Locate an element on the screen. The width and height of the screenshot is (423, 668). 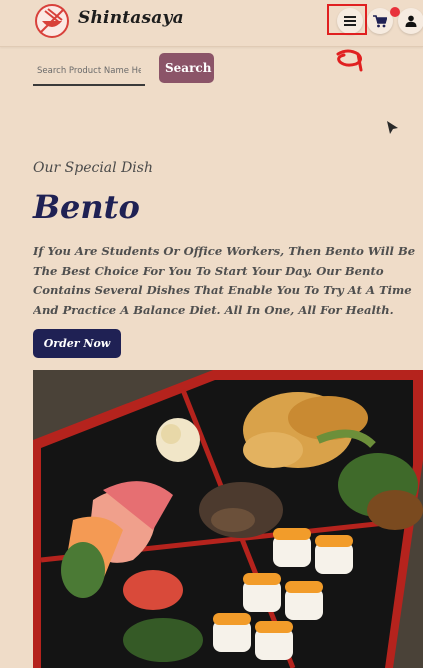
search-input is located at coordinates (89, 72).